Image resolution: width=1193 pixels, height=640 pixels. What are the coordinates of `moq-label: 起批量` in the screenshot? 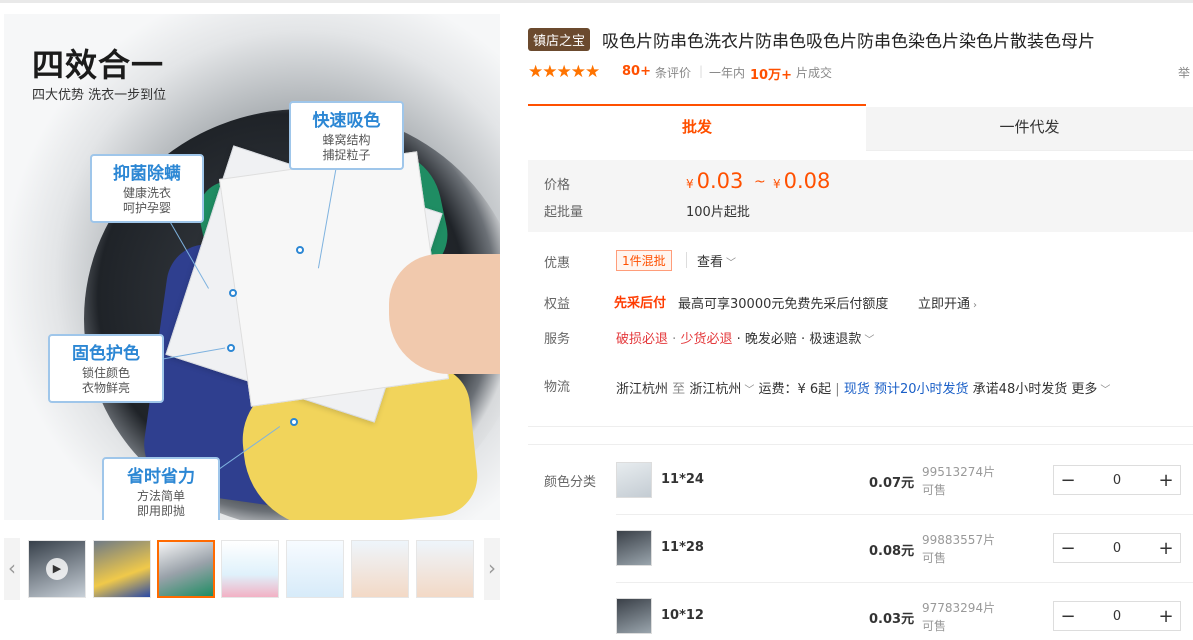 It's located at (564, 212).